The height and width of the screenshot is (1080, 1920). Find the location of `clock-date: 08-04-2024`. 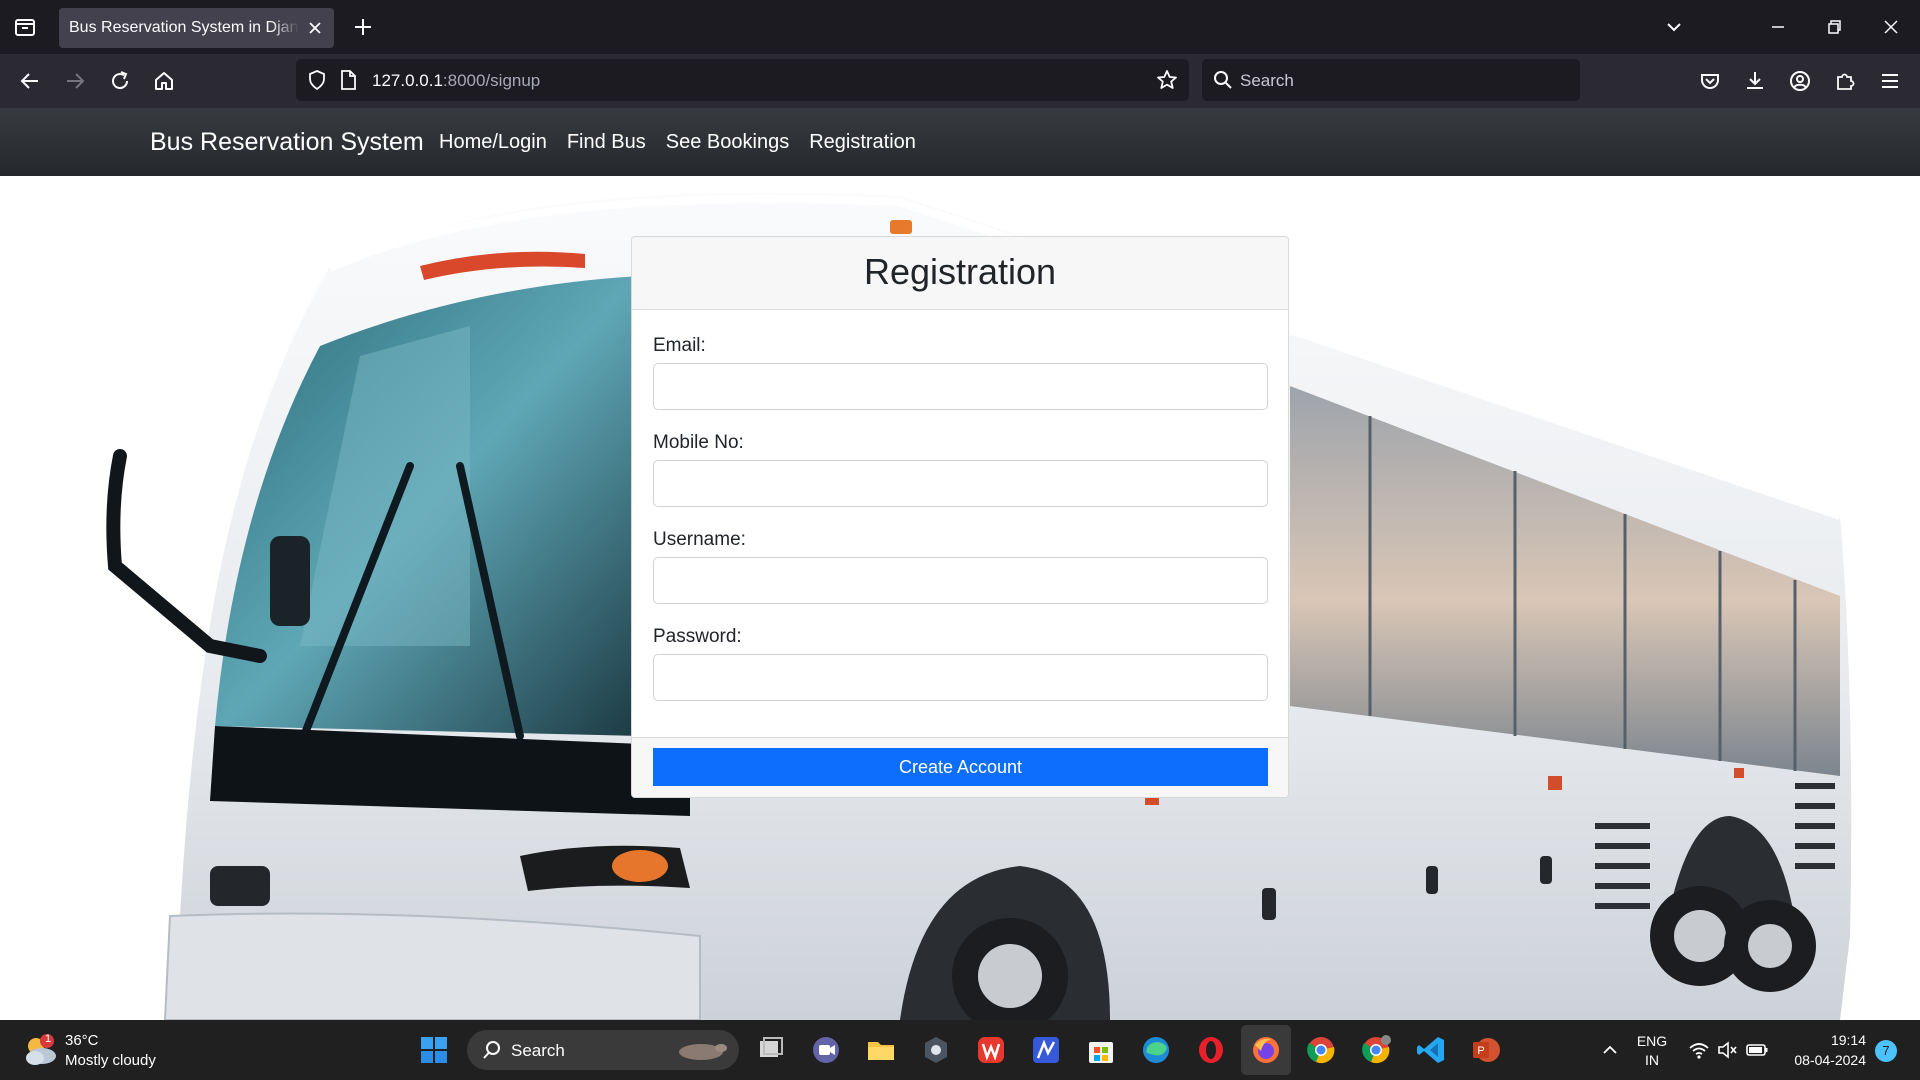

clock-date: 08-04-2024 is located at coordinates (1824, 1060).